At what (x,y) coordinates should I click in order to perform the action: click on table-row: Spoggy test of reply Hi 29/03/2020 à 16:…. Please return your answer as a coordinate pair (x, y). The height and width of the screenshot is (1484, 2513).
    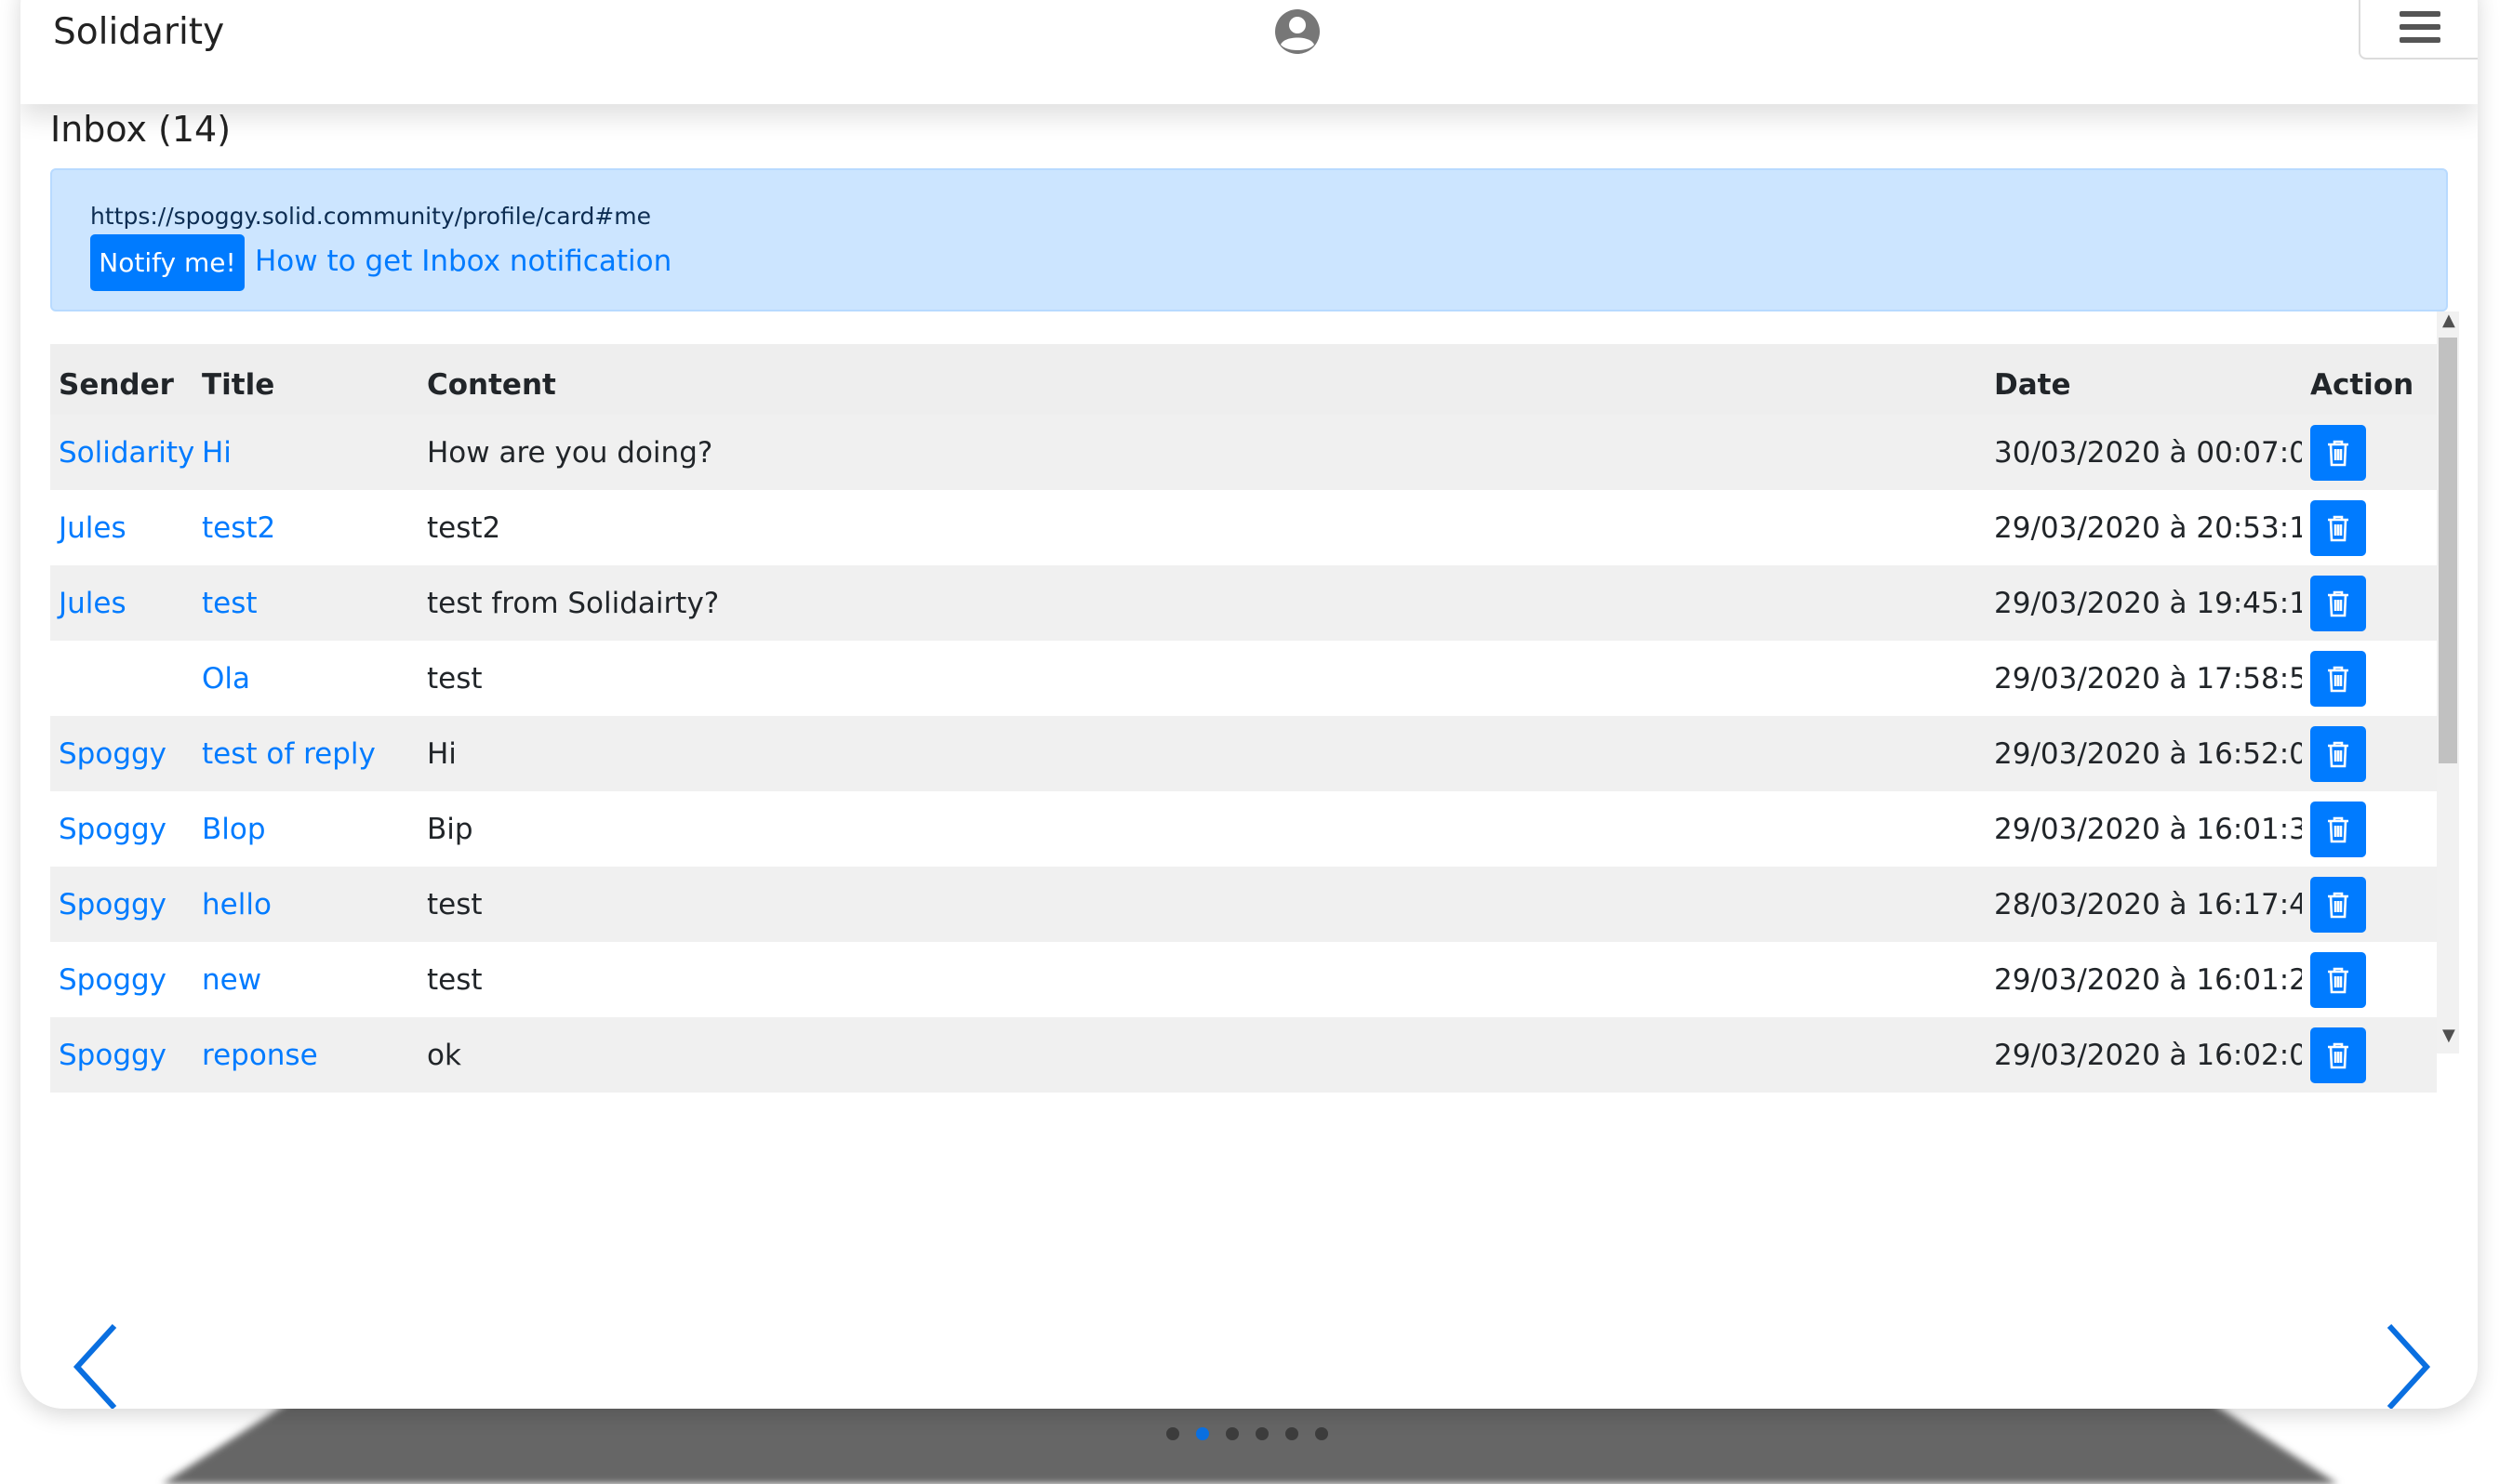
    Looking at the image, I should click on (1243, 753).